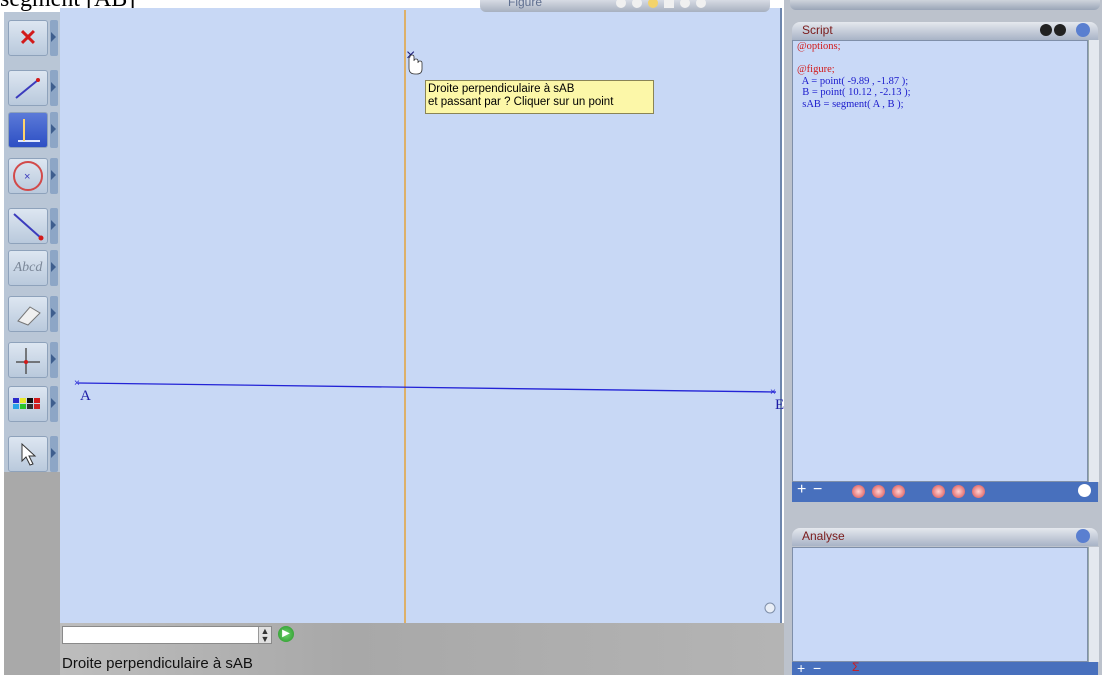 The image size is (1102, 676). What do you see at coordinates (167, 635) in the screenshot?
I see `command-select` at bounding box center [167, 635].